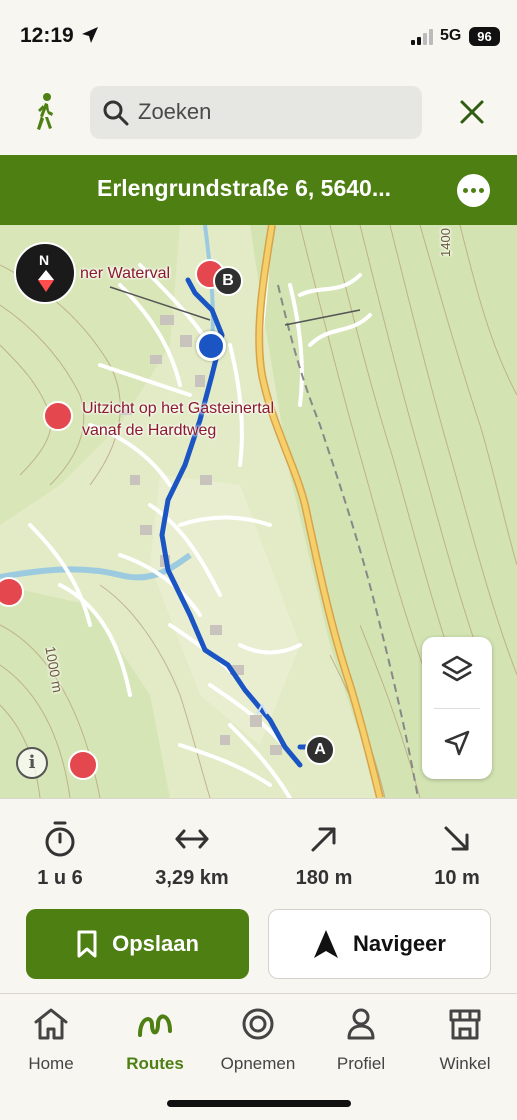  What do you see at coordinates (256, 112) in the screenshot?
I see `search-input: Zoeken` at bounding box center [256, 112].